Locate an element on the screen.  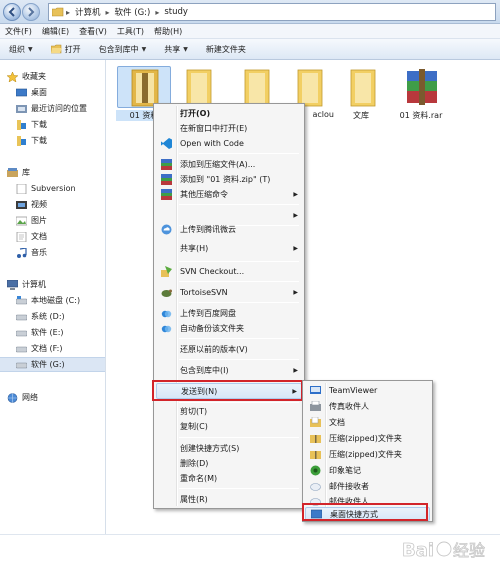
vscode-icon is located at coordinates (166, 143).